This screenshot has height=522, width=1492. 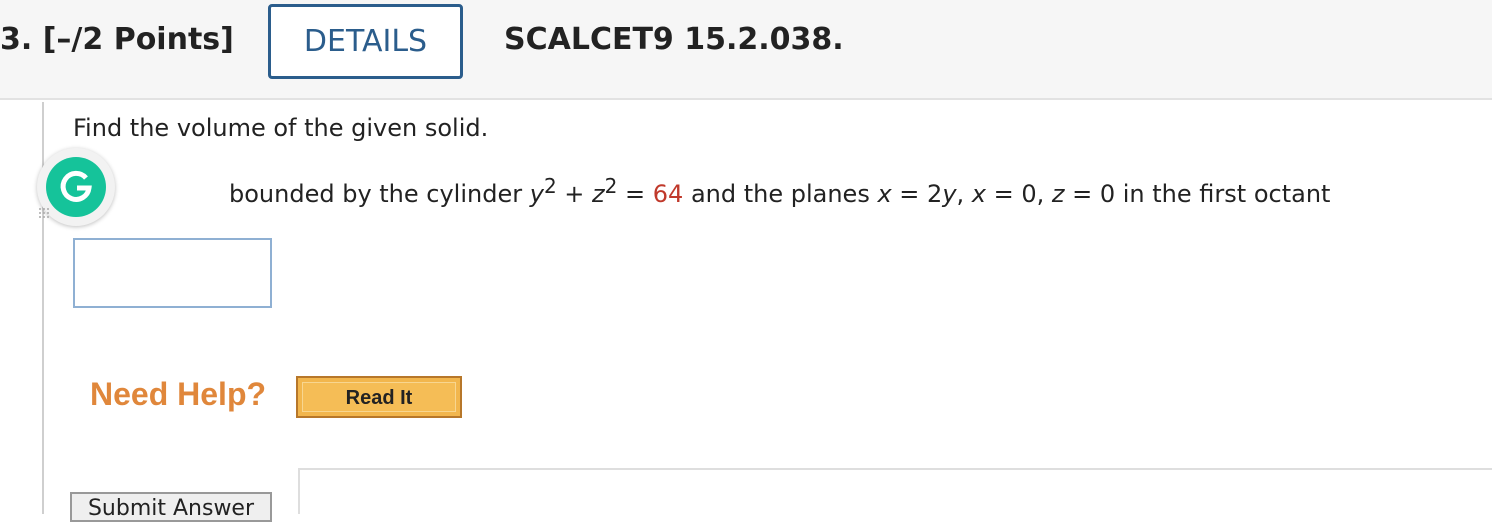 I want to click on question-prompt: Find the volume of the given solid., so click(x=281, y=128).